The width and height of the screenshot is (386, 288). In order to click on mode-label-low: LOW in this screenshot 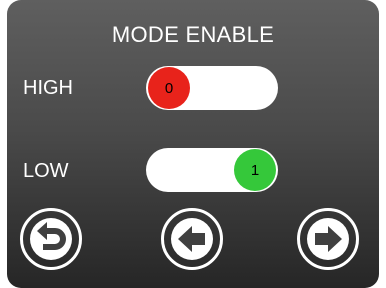, I will do `click(46, 171)`.